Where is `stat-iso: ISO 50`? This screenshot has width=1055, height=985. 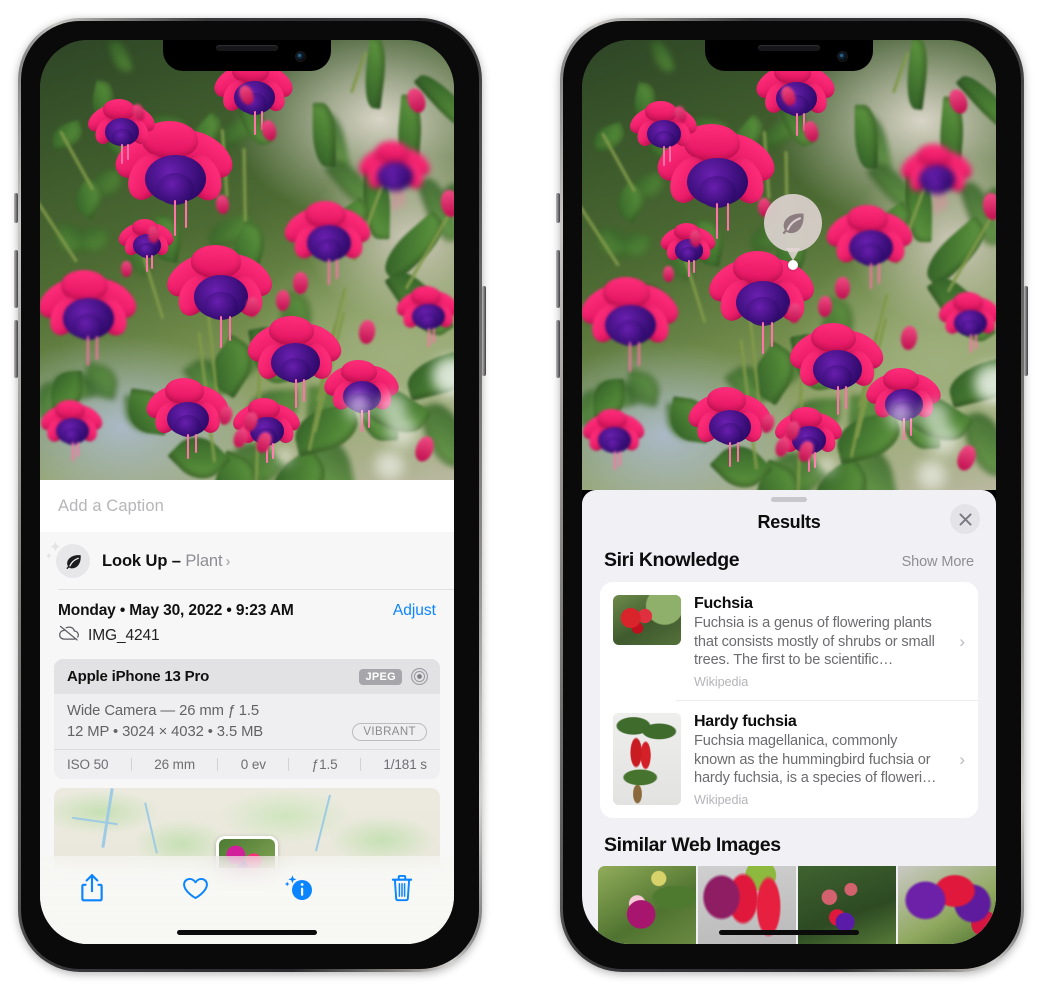
stat-iso: ISO 50 is located at coordinates (88, 764).